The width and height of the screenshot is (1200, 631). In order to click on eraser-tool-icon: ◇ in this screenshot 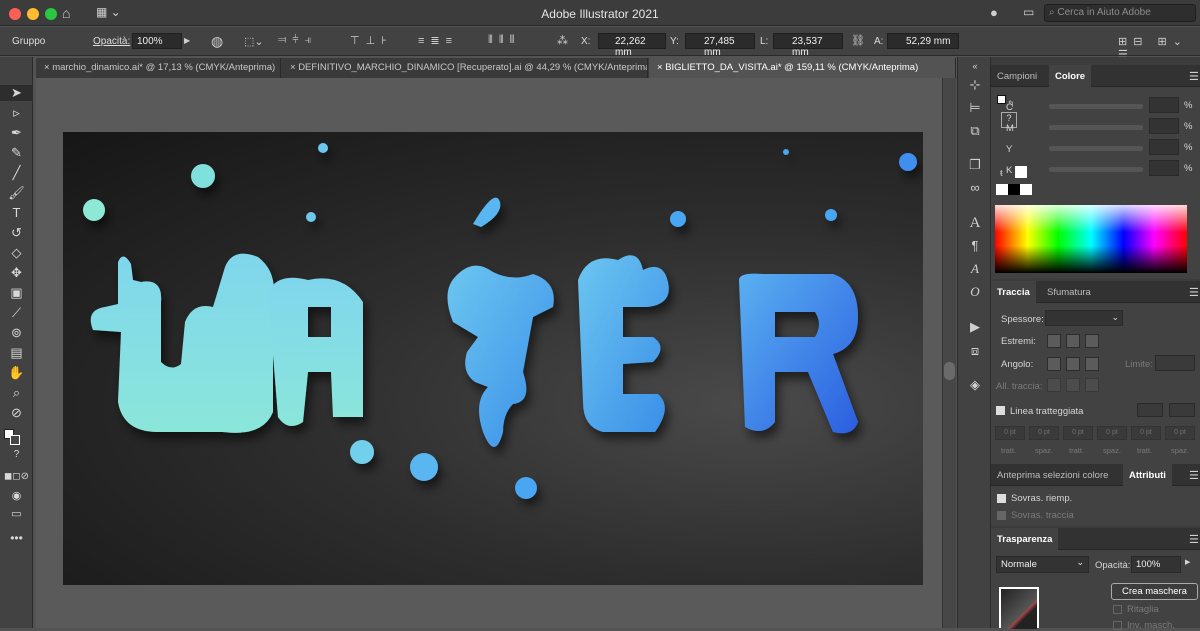, I will do `click(16, 253)`.